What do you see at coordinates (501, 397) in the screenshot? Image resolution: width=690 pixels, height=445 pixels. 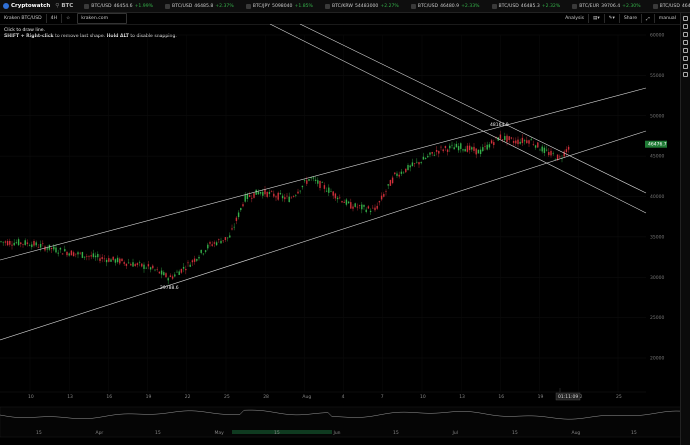 I see `date-tick-label: 16` at bounding box center [501, 397].